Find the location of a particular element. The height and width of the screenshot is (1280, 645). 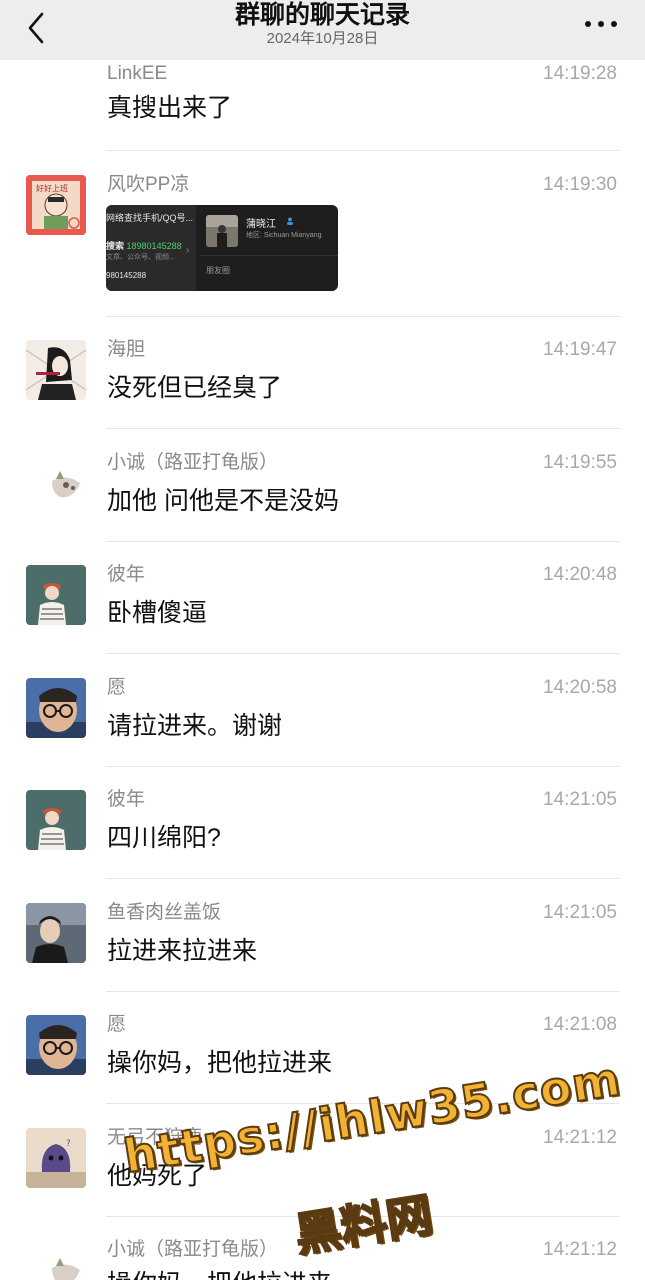

more-dots-icon is located at coordinates (601, 24).